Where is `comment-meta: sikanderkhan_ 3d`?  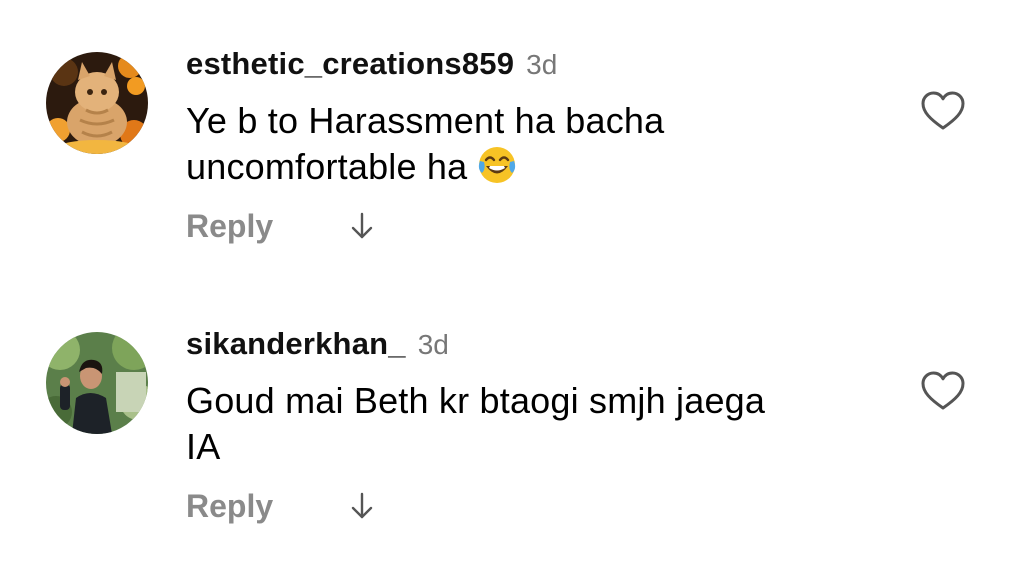
comment-meta: sikanderkhan_ 3d is located at coordinates (540, 348).